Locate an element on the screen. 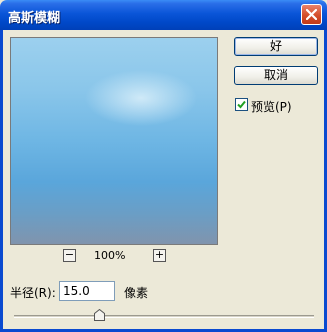 The image size is (327, 332). check-icon is located at coordinates (241, 104).